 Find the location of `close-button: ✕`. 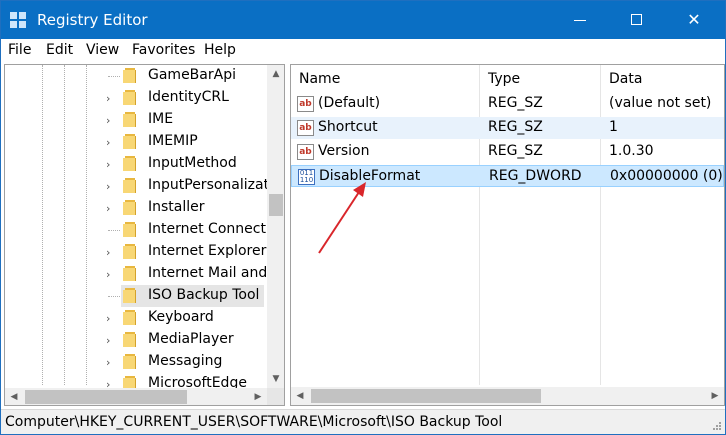

close-button: ✕ is located at coordinates (694, 20).